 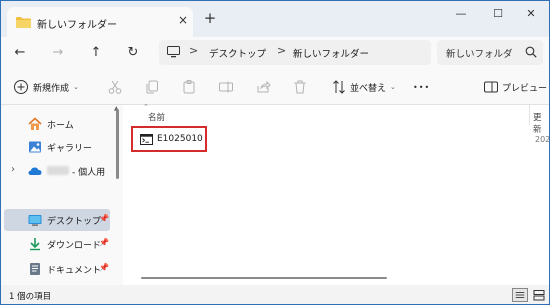 I want to click on tab-title: 新しいフォルダー, so click(x=77, y=25).